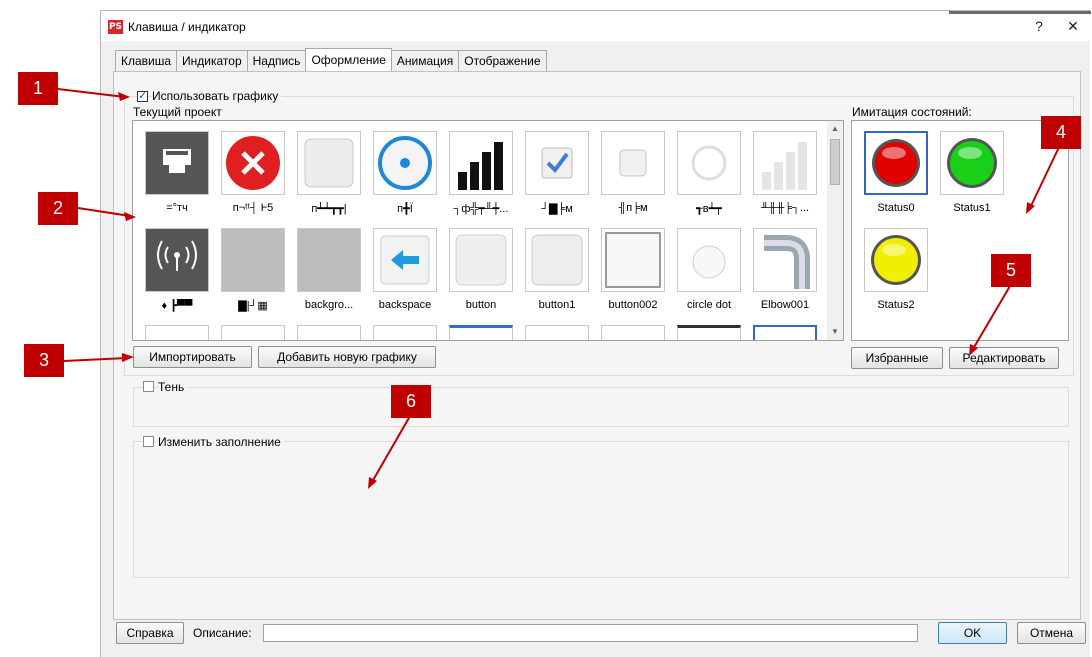  Describe the element at coordinates (1061, 132) in the screenshot. I see `callout-badge-4: 4` at that location.